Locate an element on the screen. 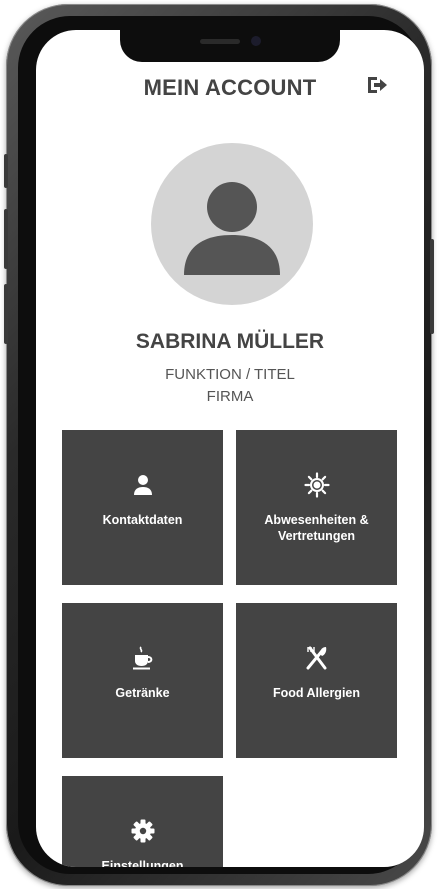 The width and height of the screenshot is (439, 889). user-name: SABRINA MÜLLER is located at coordinates (230, 341).